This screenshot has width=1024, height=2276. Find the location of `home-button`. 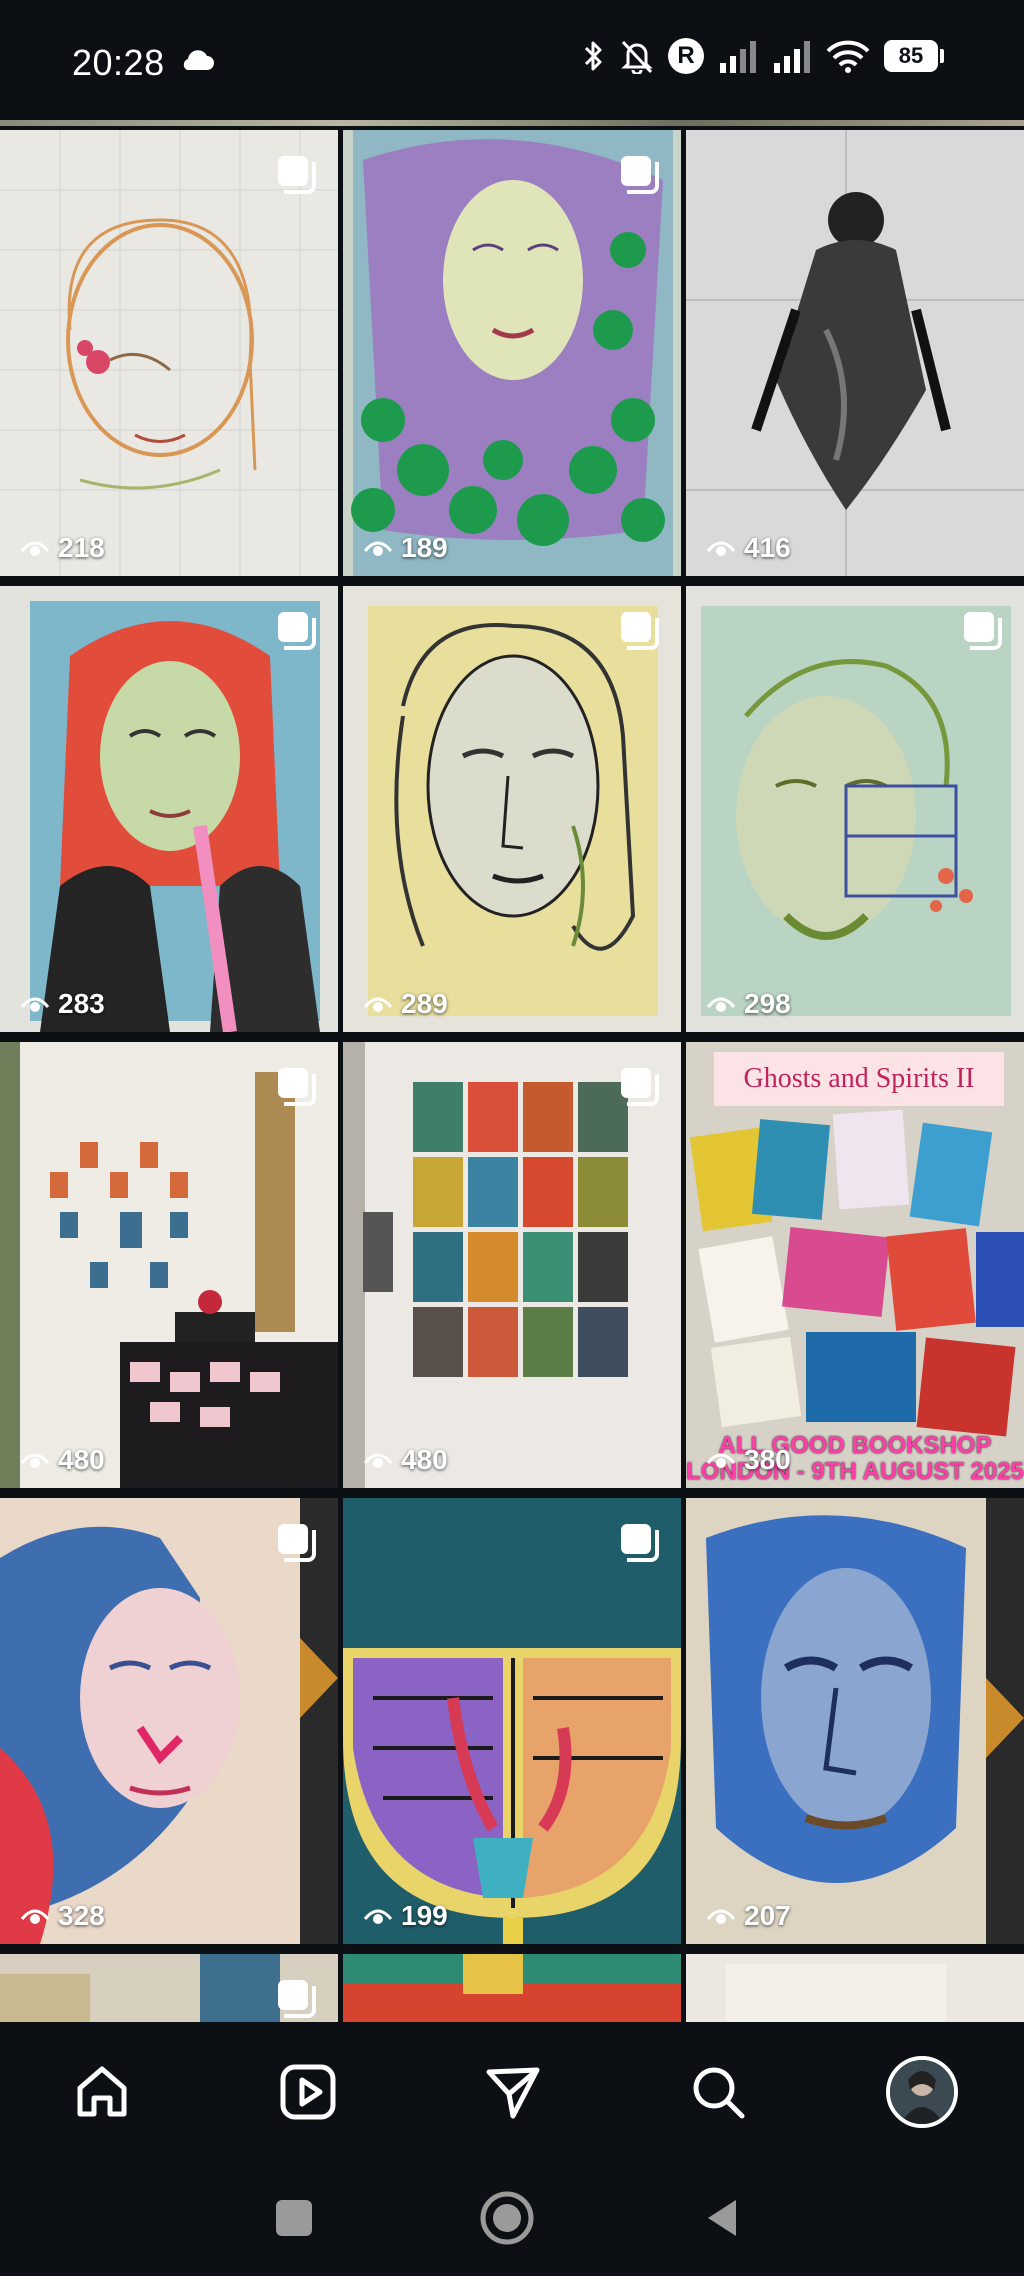

home-button is located at coordinates (102, 2092).